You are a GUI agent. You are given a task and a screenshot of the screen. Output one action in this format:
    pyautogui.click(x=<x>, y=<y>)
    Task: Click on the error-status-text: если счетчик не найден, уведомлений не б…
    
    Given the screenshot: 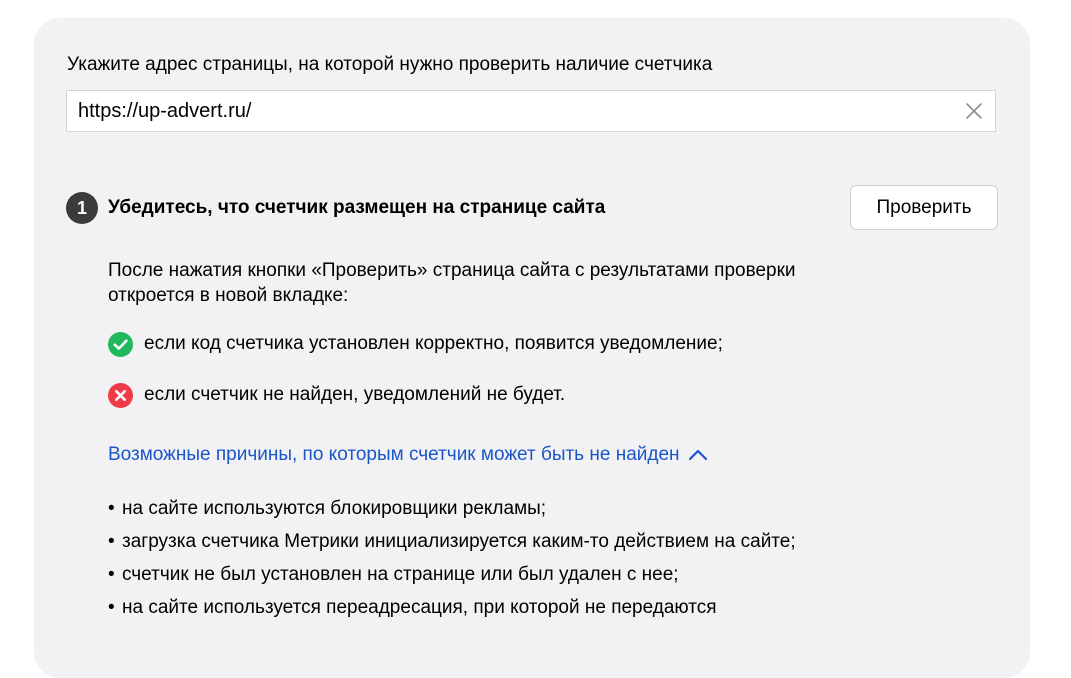 What is the action you would take?
    pyautogui.click(x=355, y=394)
    